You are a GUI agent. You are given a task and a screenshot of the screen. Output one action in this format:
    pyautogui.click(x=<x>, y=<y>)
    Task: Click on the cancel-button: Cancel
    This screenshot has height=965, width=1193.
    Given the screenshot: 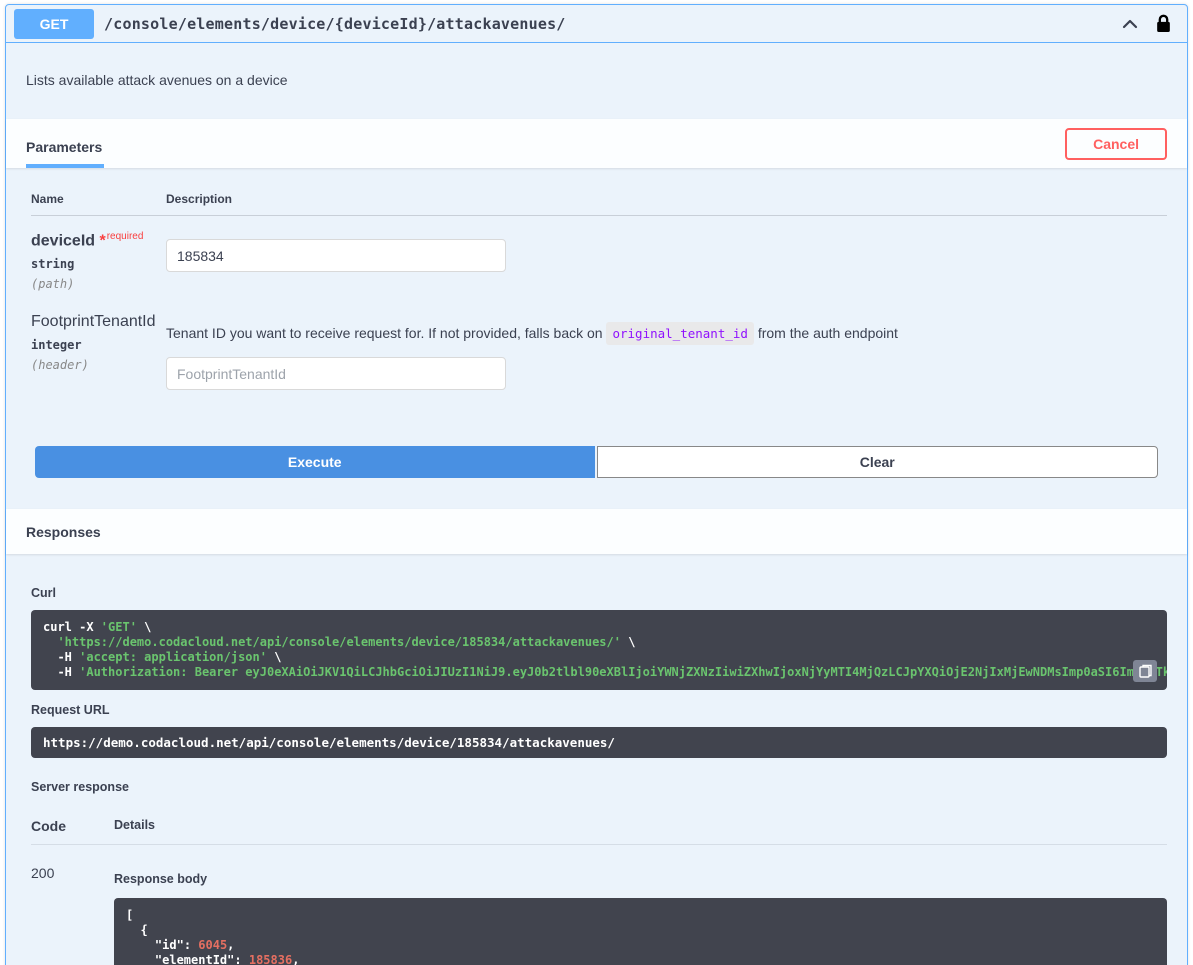 What is the action you would take?
    pyautogui.click(x=1116, y=143)
    